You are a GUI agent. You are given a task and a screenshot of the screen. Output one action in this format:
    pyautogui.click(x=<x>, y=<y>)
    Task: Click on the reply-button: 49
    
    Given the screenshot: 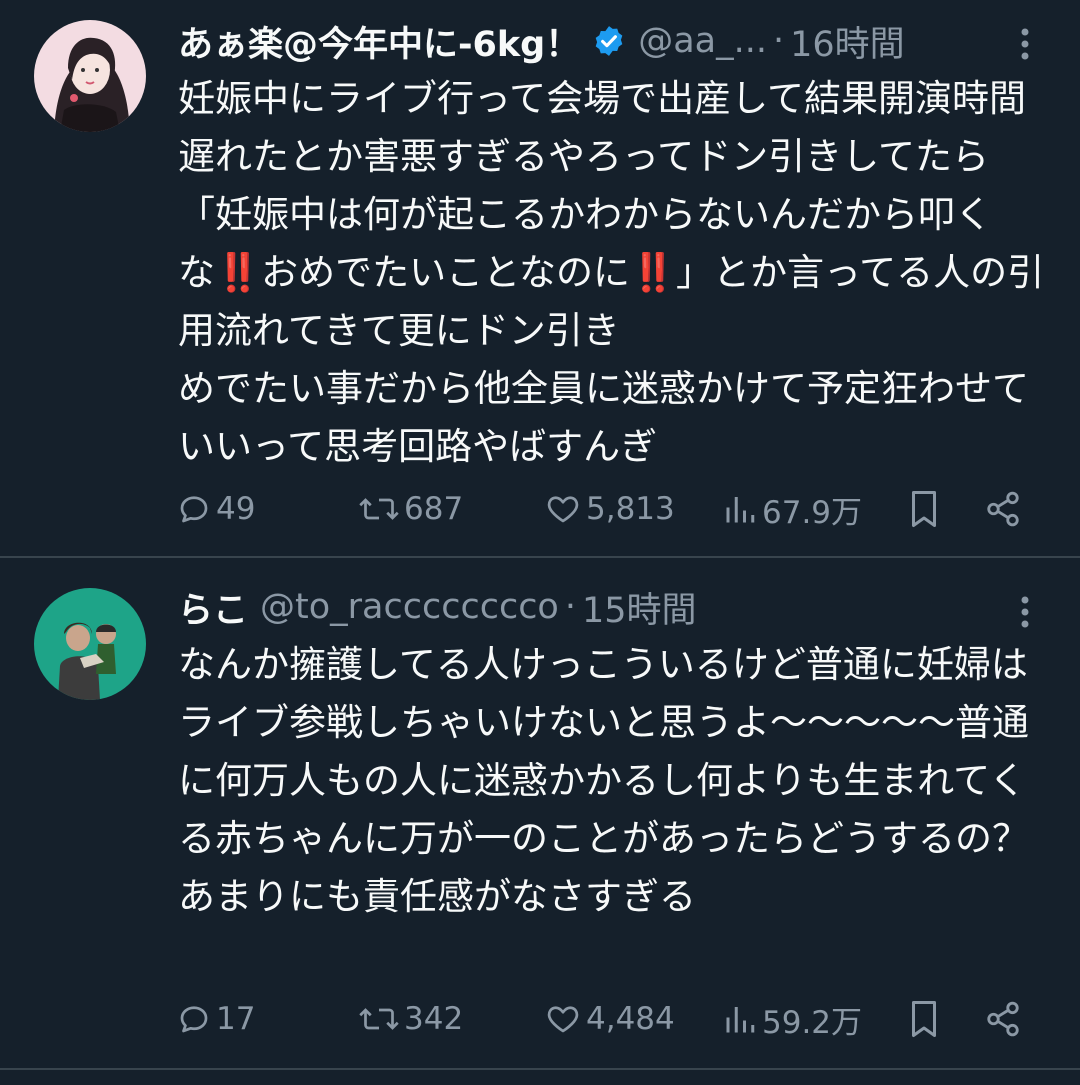 What is the action you would take?
    pyautogui.click(x=215, y=509)
    